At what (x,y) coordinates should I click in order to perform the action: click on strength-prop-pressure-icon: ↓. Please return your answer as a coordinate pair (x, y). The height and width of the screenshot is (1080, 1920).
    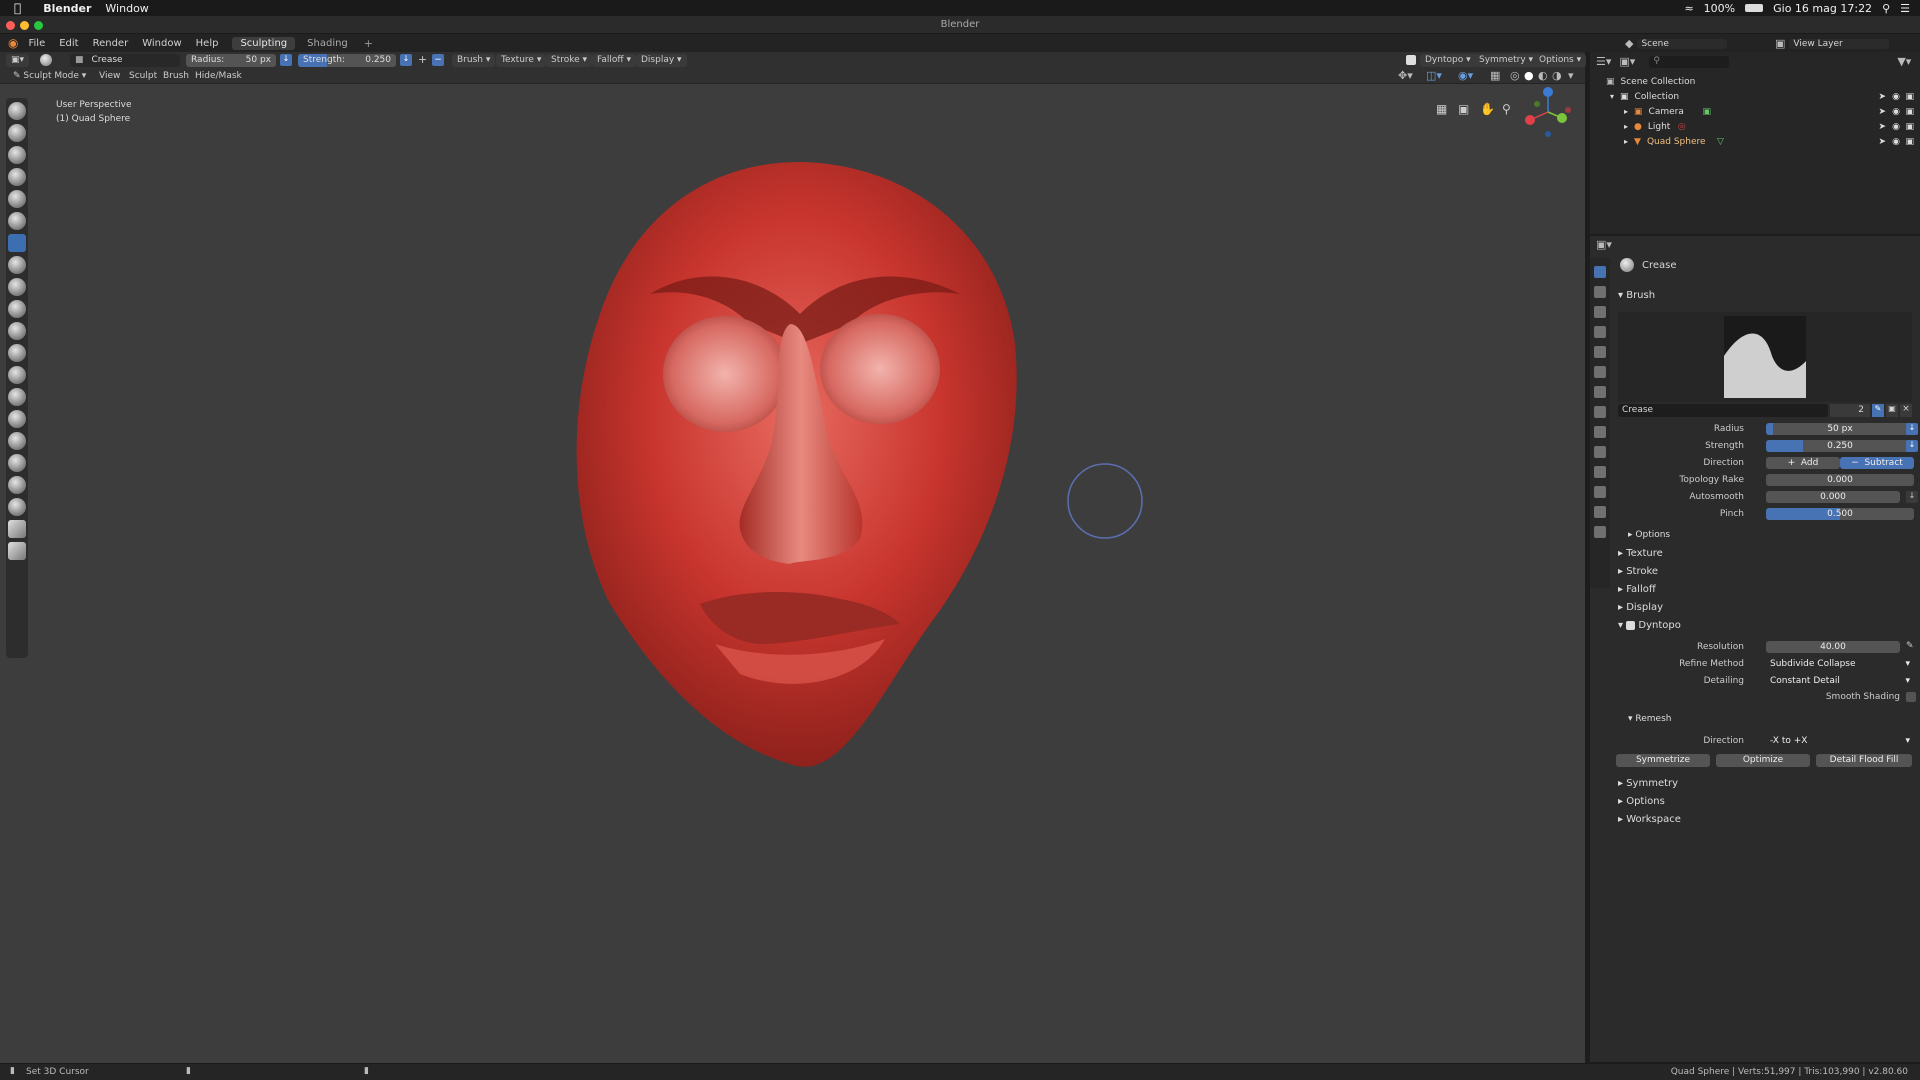
    Looking at the image, I should click on (1912, 446).